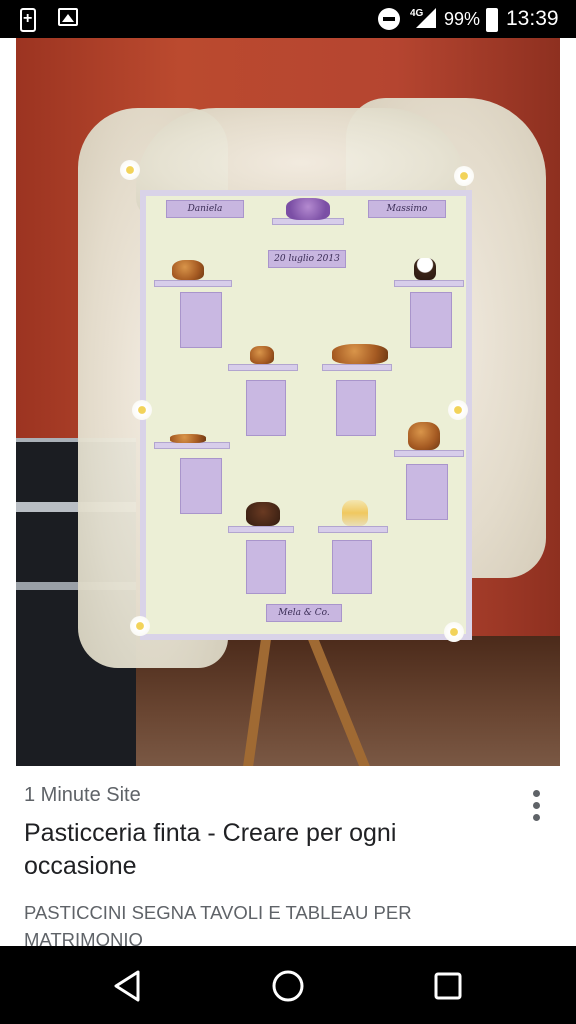 This screenshot has width=576, height=1024. I want to click on home-icon, so click(288, 986).